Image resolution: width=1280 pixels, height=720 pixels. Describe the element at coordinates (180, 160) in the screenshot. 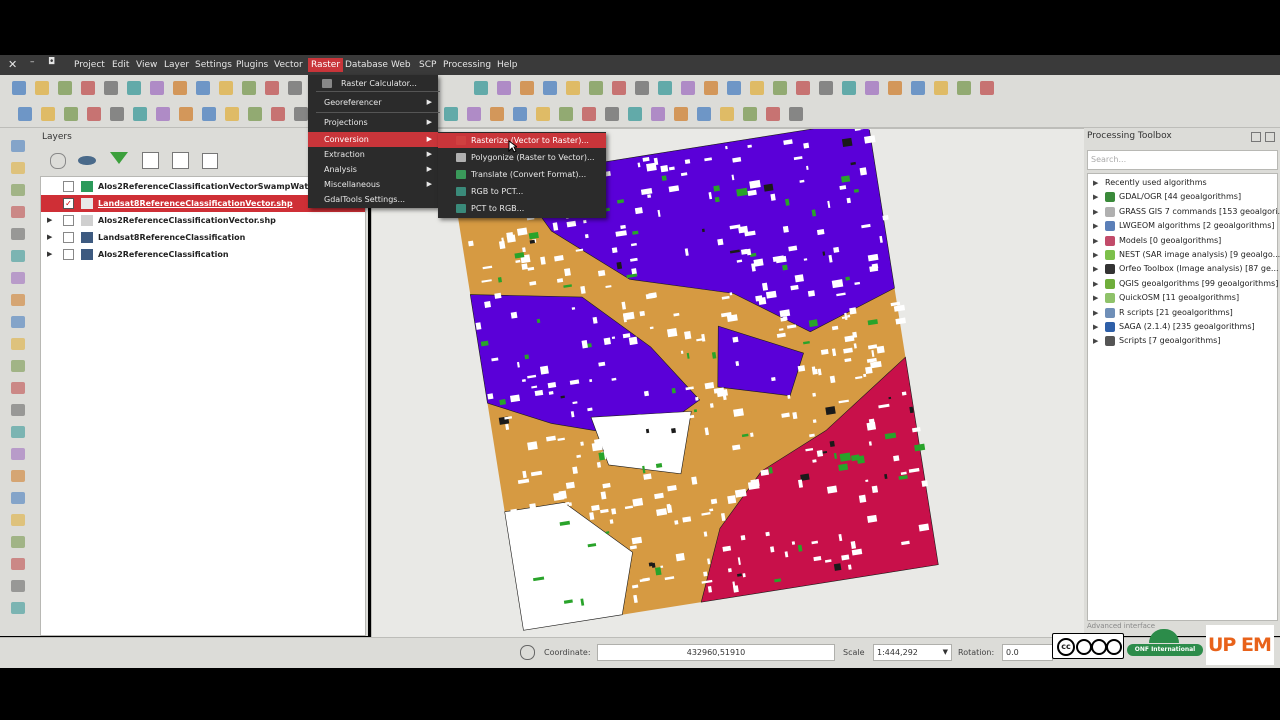

I see `collapse-all-icon` at that location.